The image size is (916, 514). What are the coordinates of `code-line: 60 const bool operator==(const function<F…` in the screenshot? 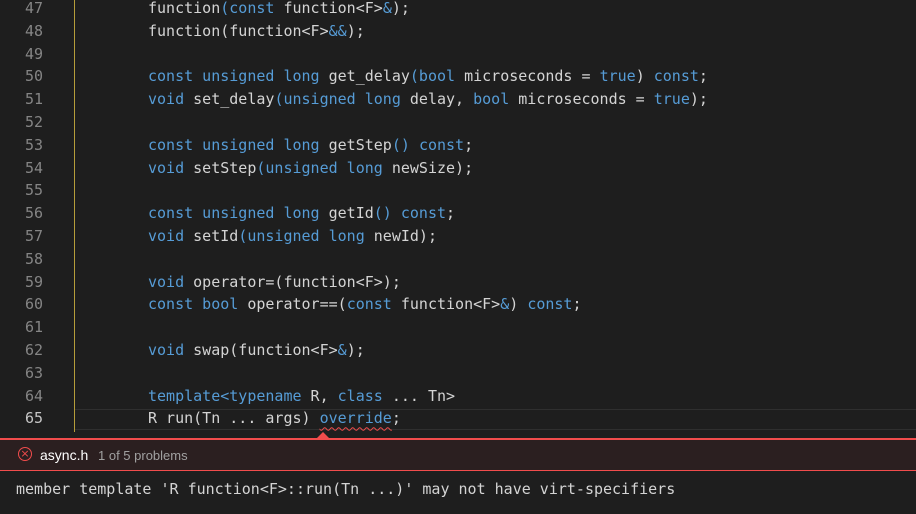 It's located at (458, 304).